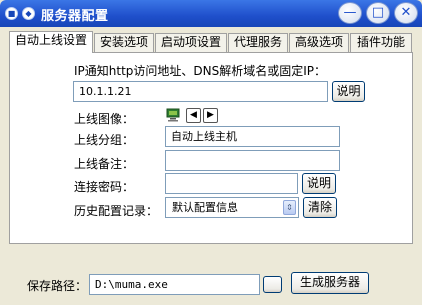  I want to click on prev-image-button: ◀, so click(193, 115).